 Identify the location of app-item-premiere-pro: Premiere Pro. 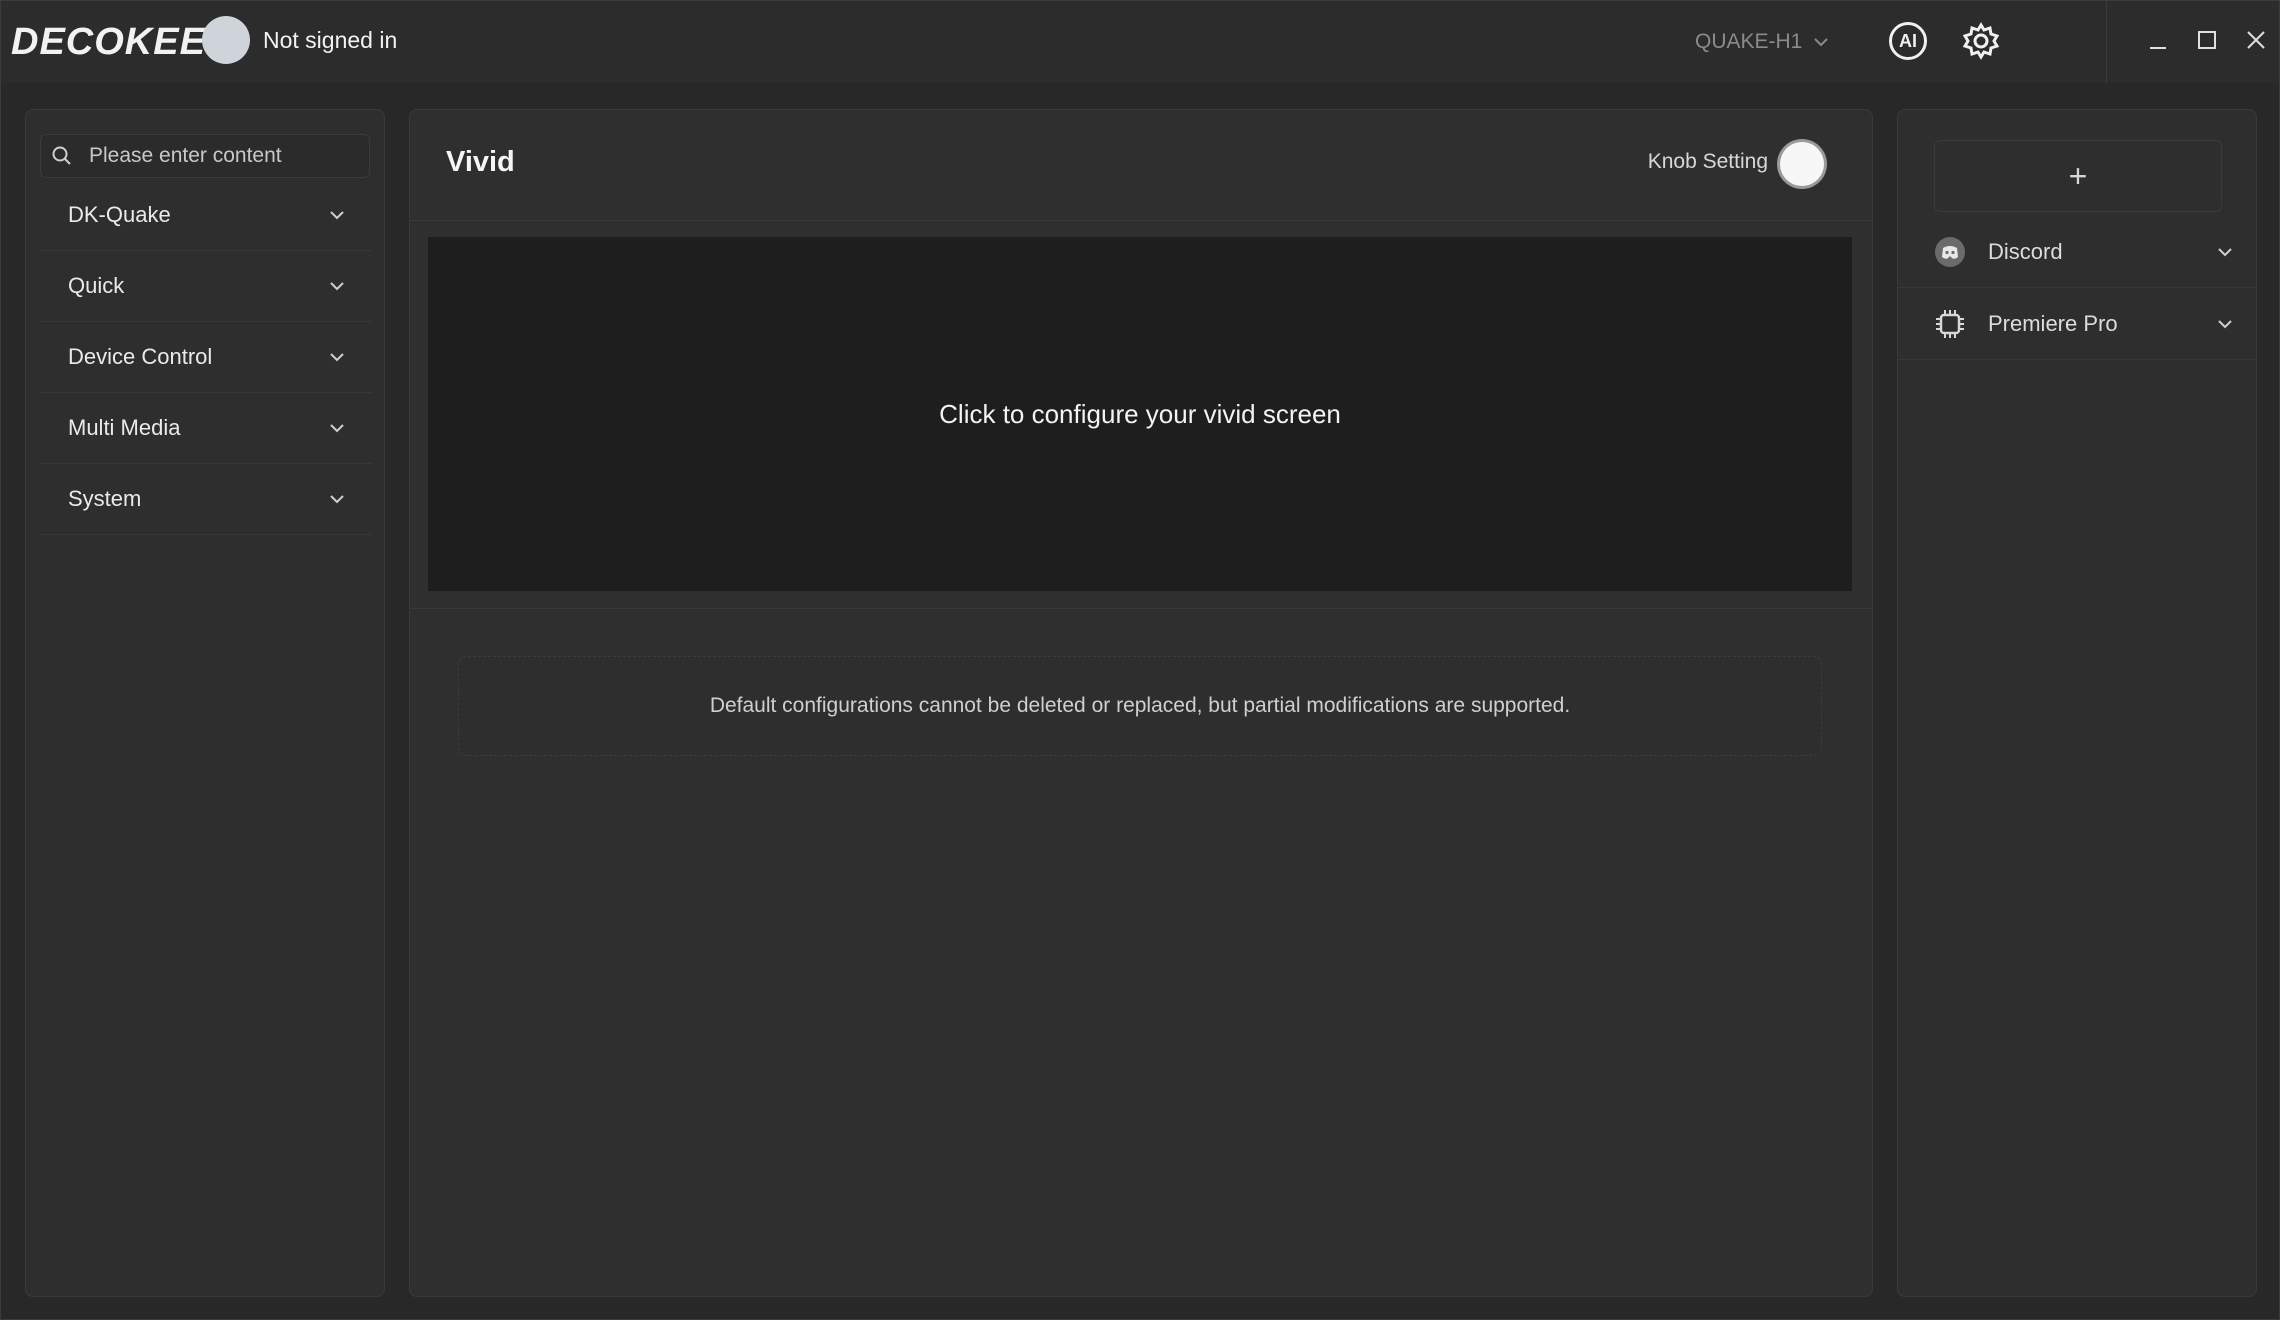
(2077, 324).